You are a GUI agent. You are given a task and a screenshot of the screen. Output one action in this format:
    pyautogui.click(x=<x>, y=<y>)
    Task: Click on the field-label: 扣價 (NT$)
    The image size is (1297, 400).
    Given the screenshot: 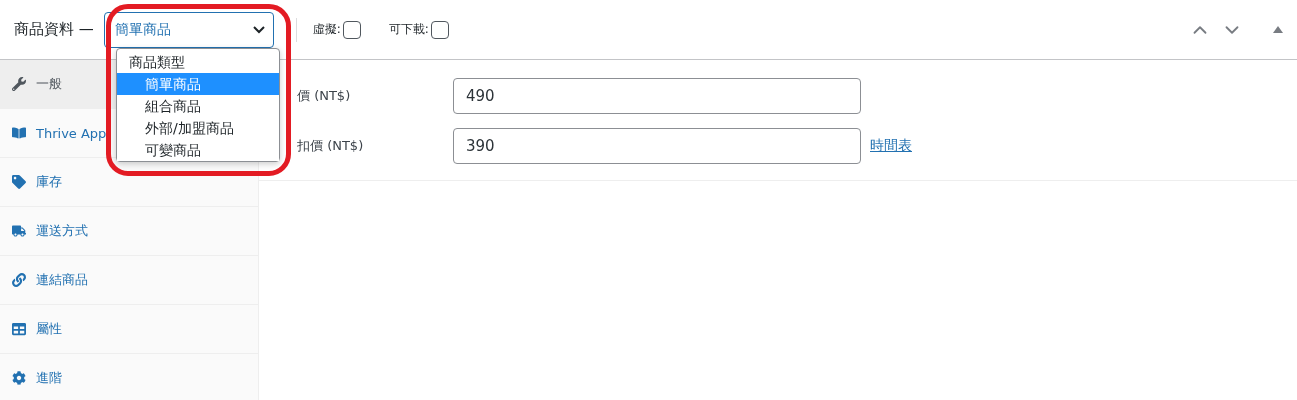 What is the action you would take?
    pyautogui.click(x=331, y=146)
    